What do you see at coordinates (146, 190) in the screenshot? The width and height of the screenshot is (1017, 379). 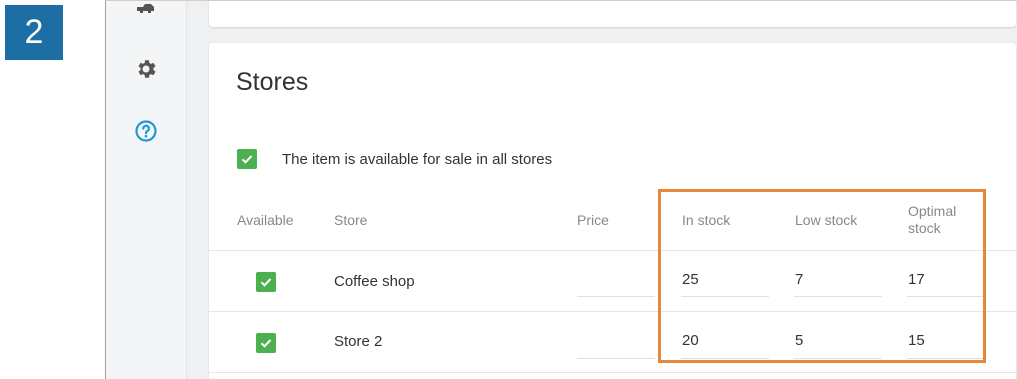 I see `sidebar` at bounding box center [146, 190].